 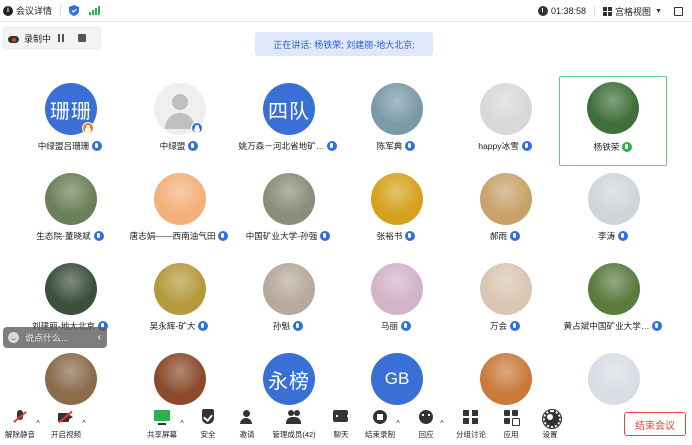 I want to click on participant-name-row: 吴永辉-矿大, so click(x=179, y=326).